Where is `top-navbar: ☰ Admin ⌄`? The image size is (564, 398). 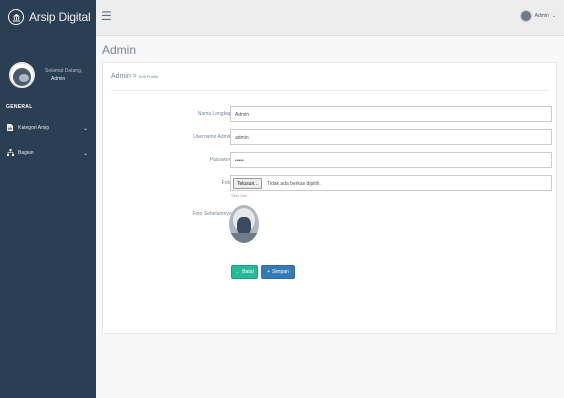
top-navbar: ☰ Admin ⌄ is located at coordinates (330, 18).